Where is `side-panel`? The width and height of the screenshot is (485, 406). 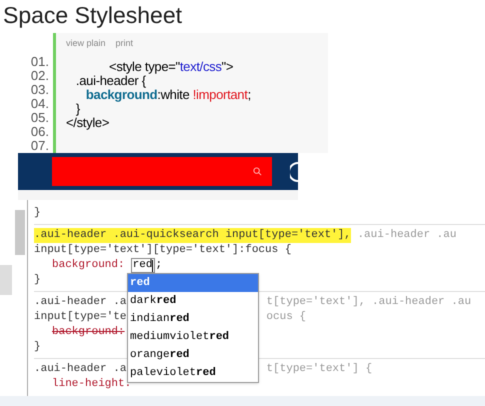
side-panel is located at coordinates (6, 280).